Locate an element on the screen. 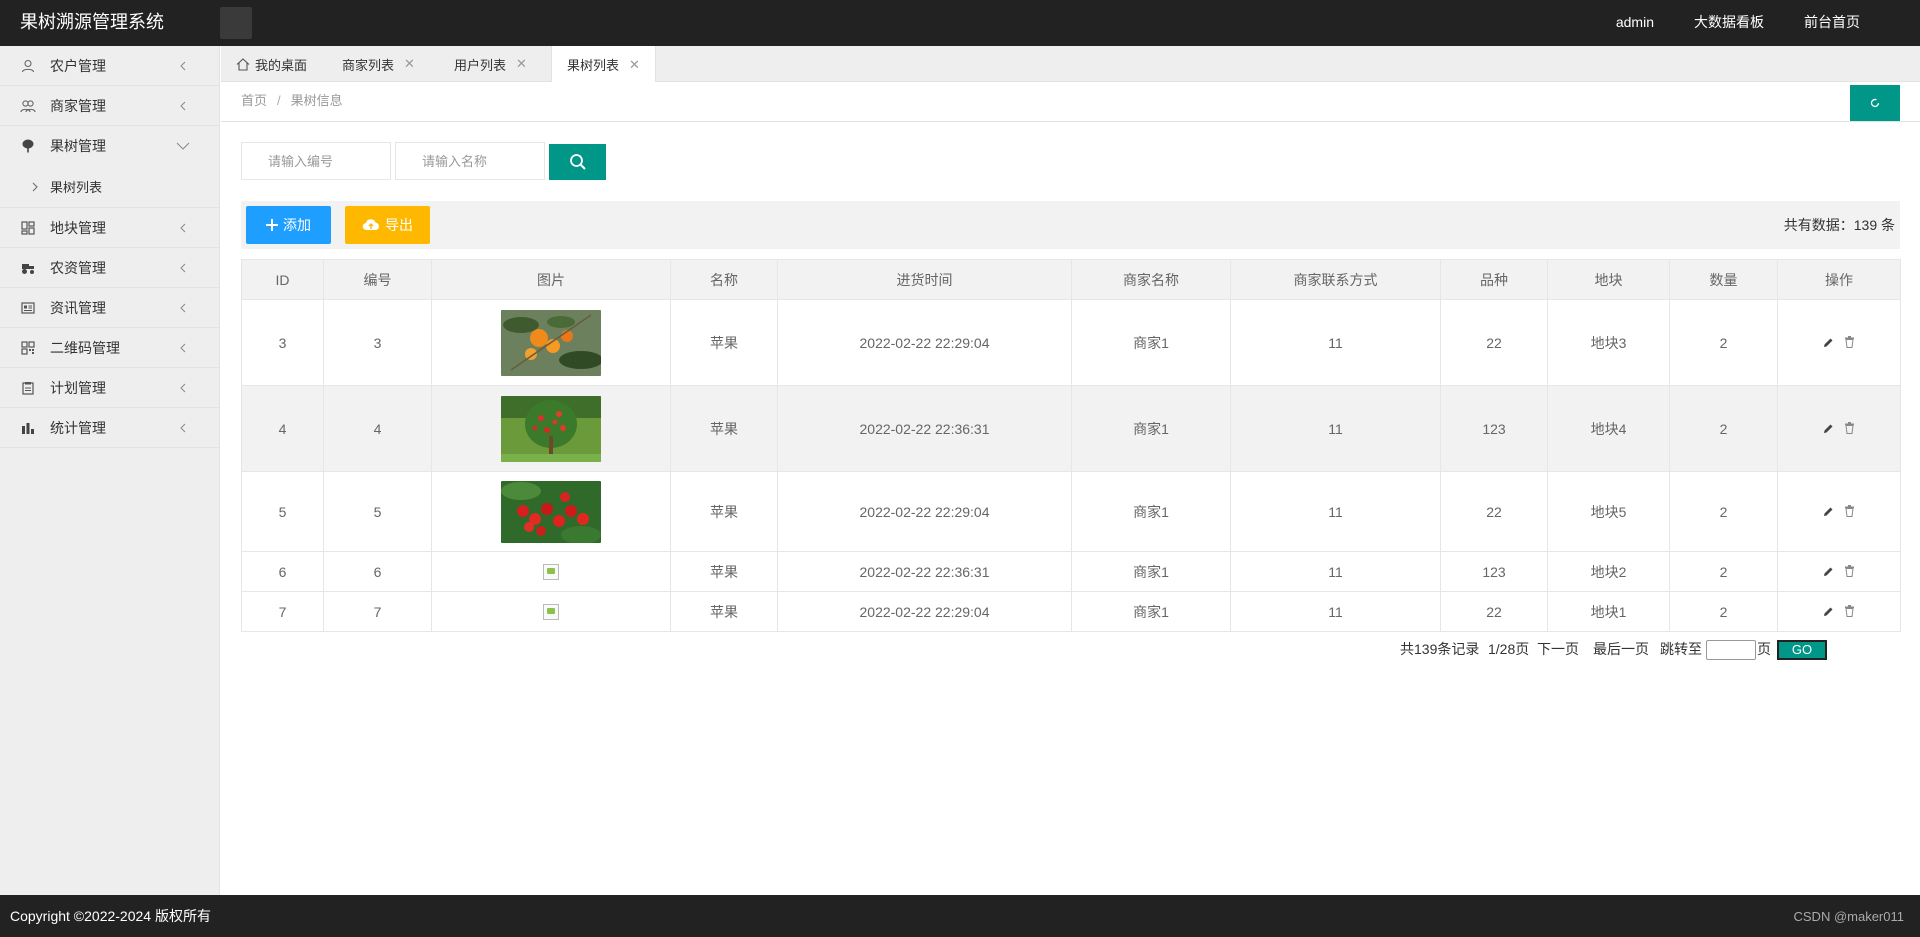 The height and width of the screenshot is (937, 1920). cell-code: 7 is located at coordinates (377, 611).